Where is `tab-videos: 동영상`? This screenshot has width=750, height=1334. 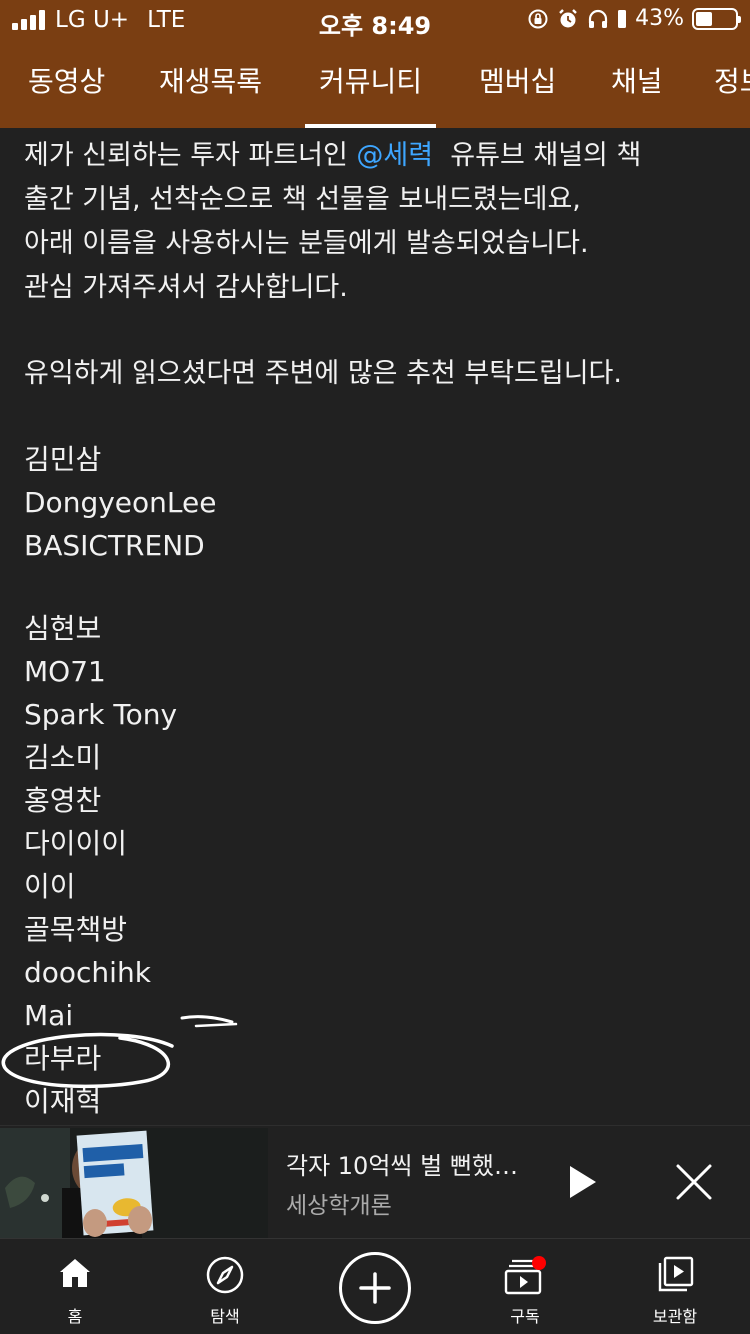 tab-videos: 동영상 is located at coordinates (66, 84).